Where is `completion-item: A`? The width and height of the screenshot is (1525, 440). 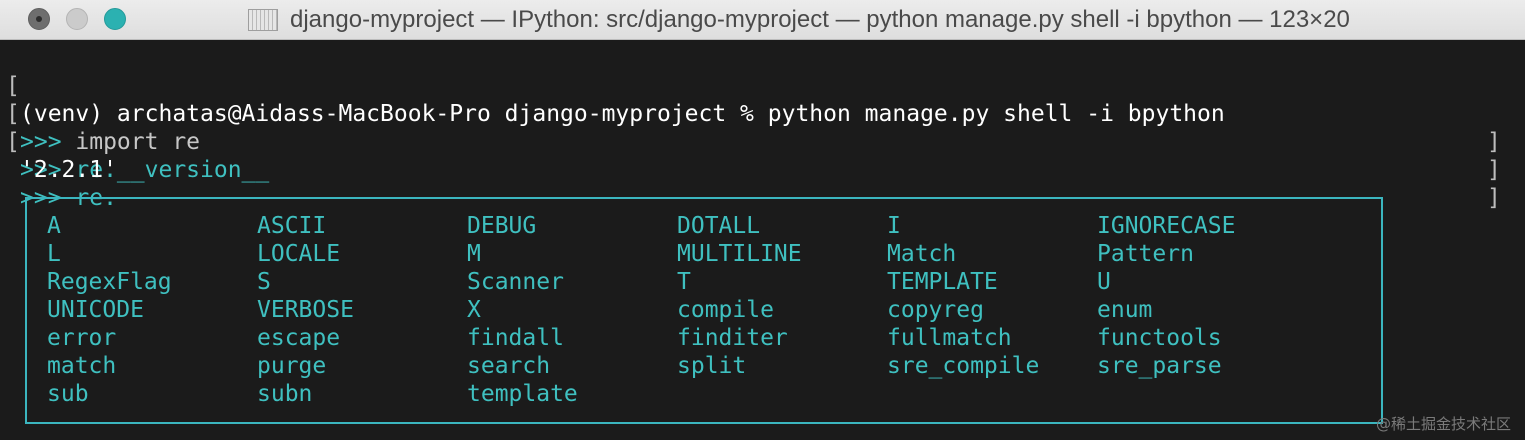
completion-item: A is located at coordinates (54, 226).